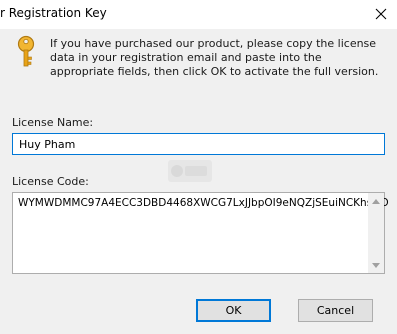 Image resolution: width=397 pixels, height=334 pixels. I want to click on watermark-logo, so click(190, 171).